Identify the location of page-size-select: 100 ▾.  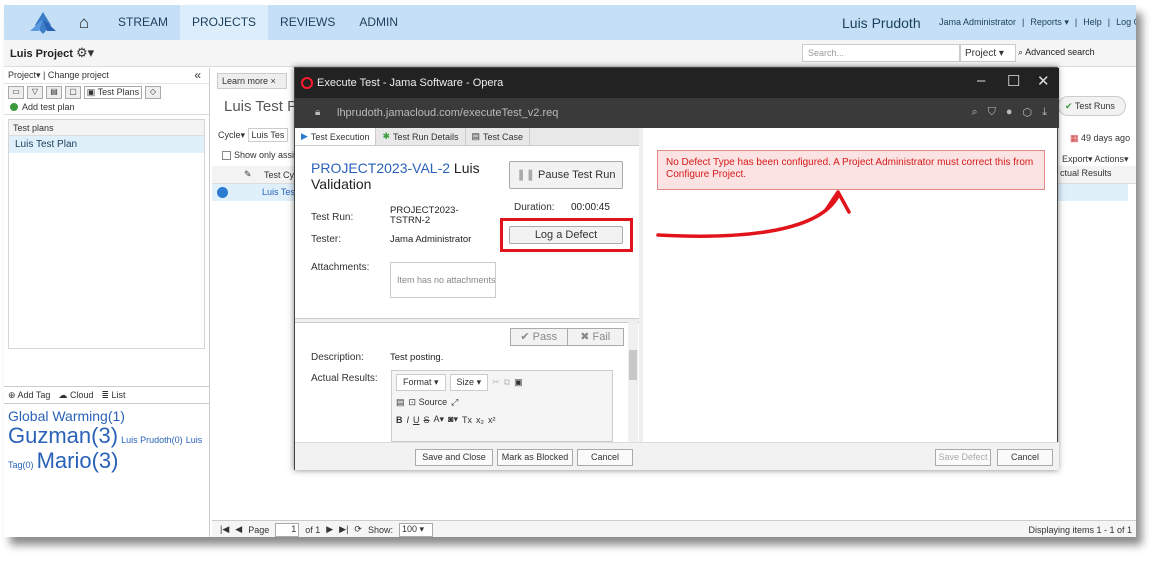
(415, 529).